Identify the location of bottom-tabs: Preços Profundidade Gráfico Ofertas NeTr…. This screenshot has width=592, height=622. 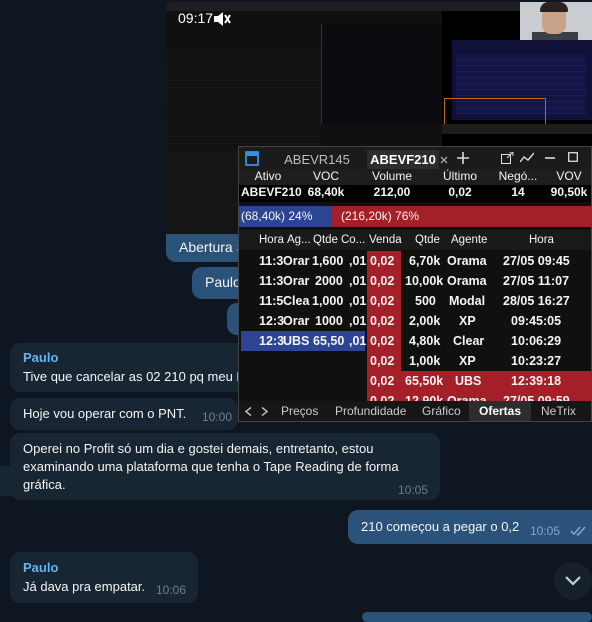
(415, 411).